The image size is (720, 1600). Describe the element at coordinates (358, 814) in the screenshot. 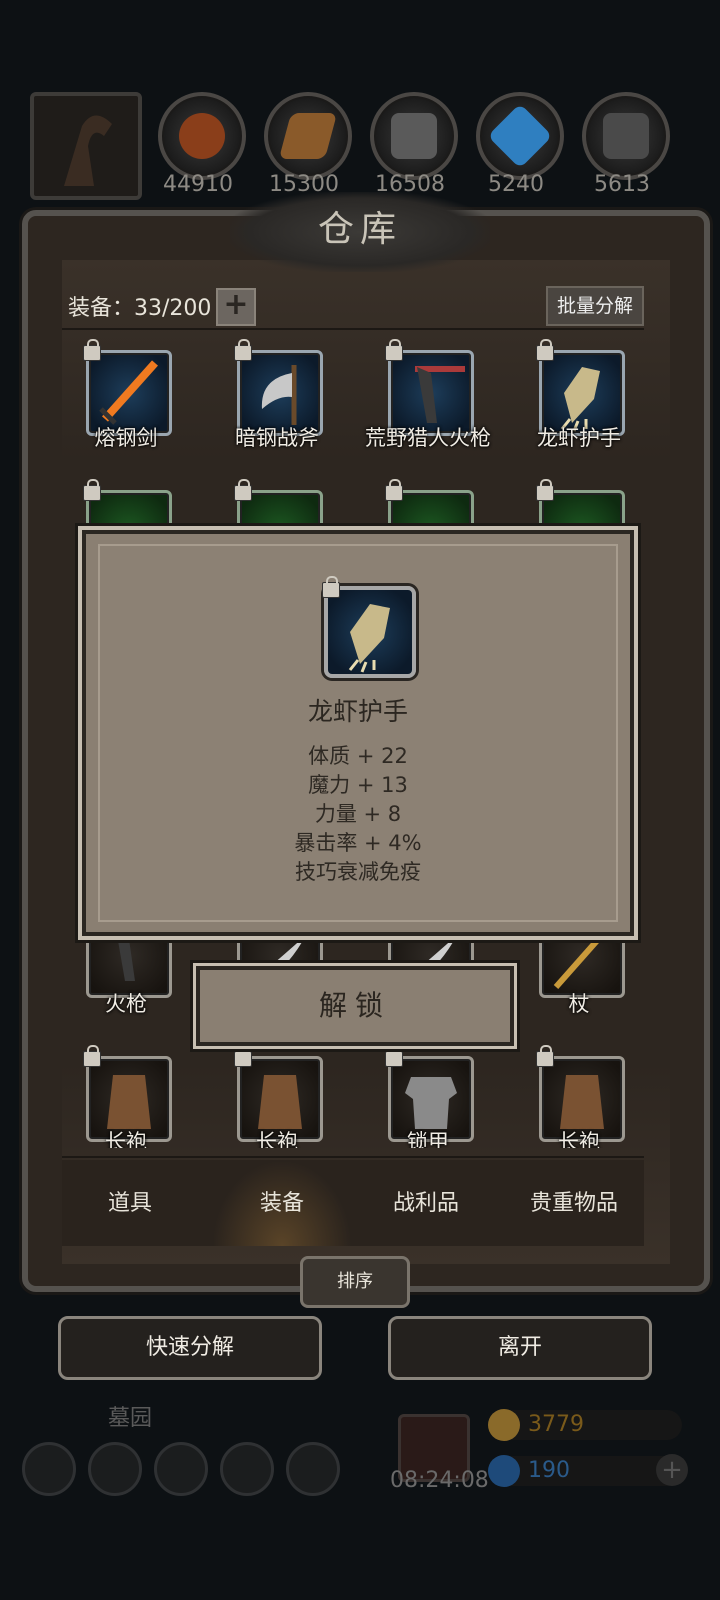

I see `stat-strength: 力量 + 8` at that location.